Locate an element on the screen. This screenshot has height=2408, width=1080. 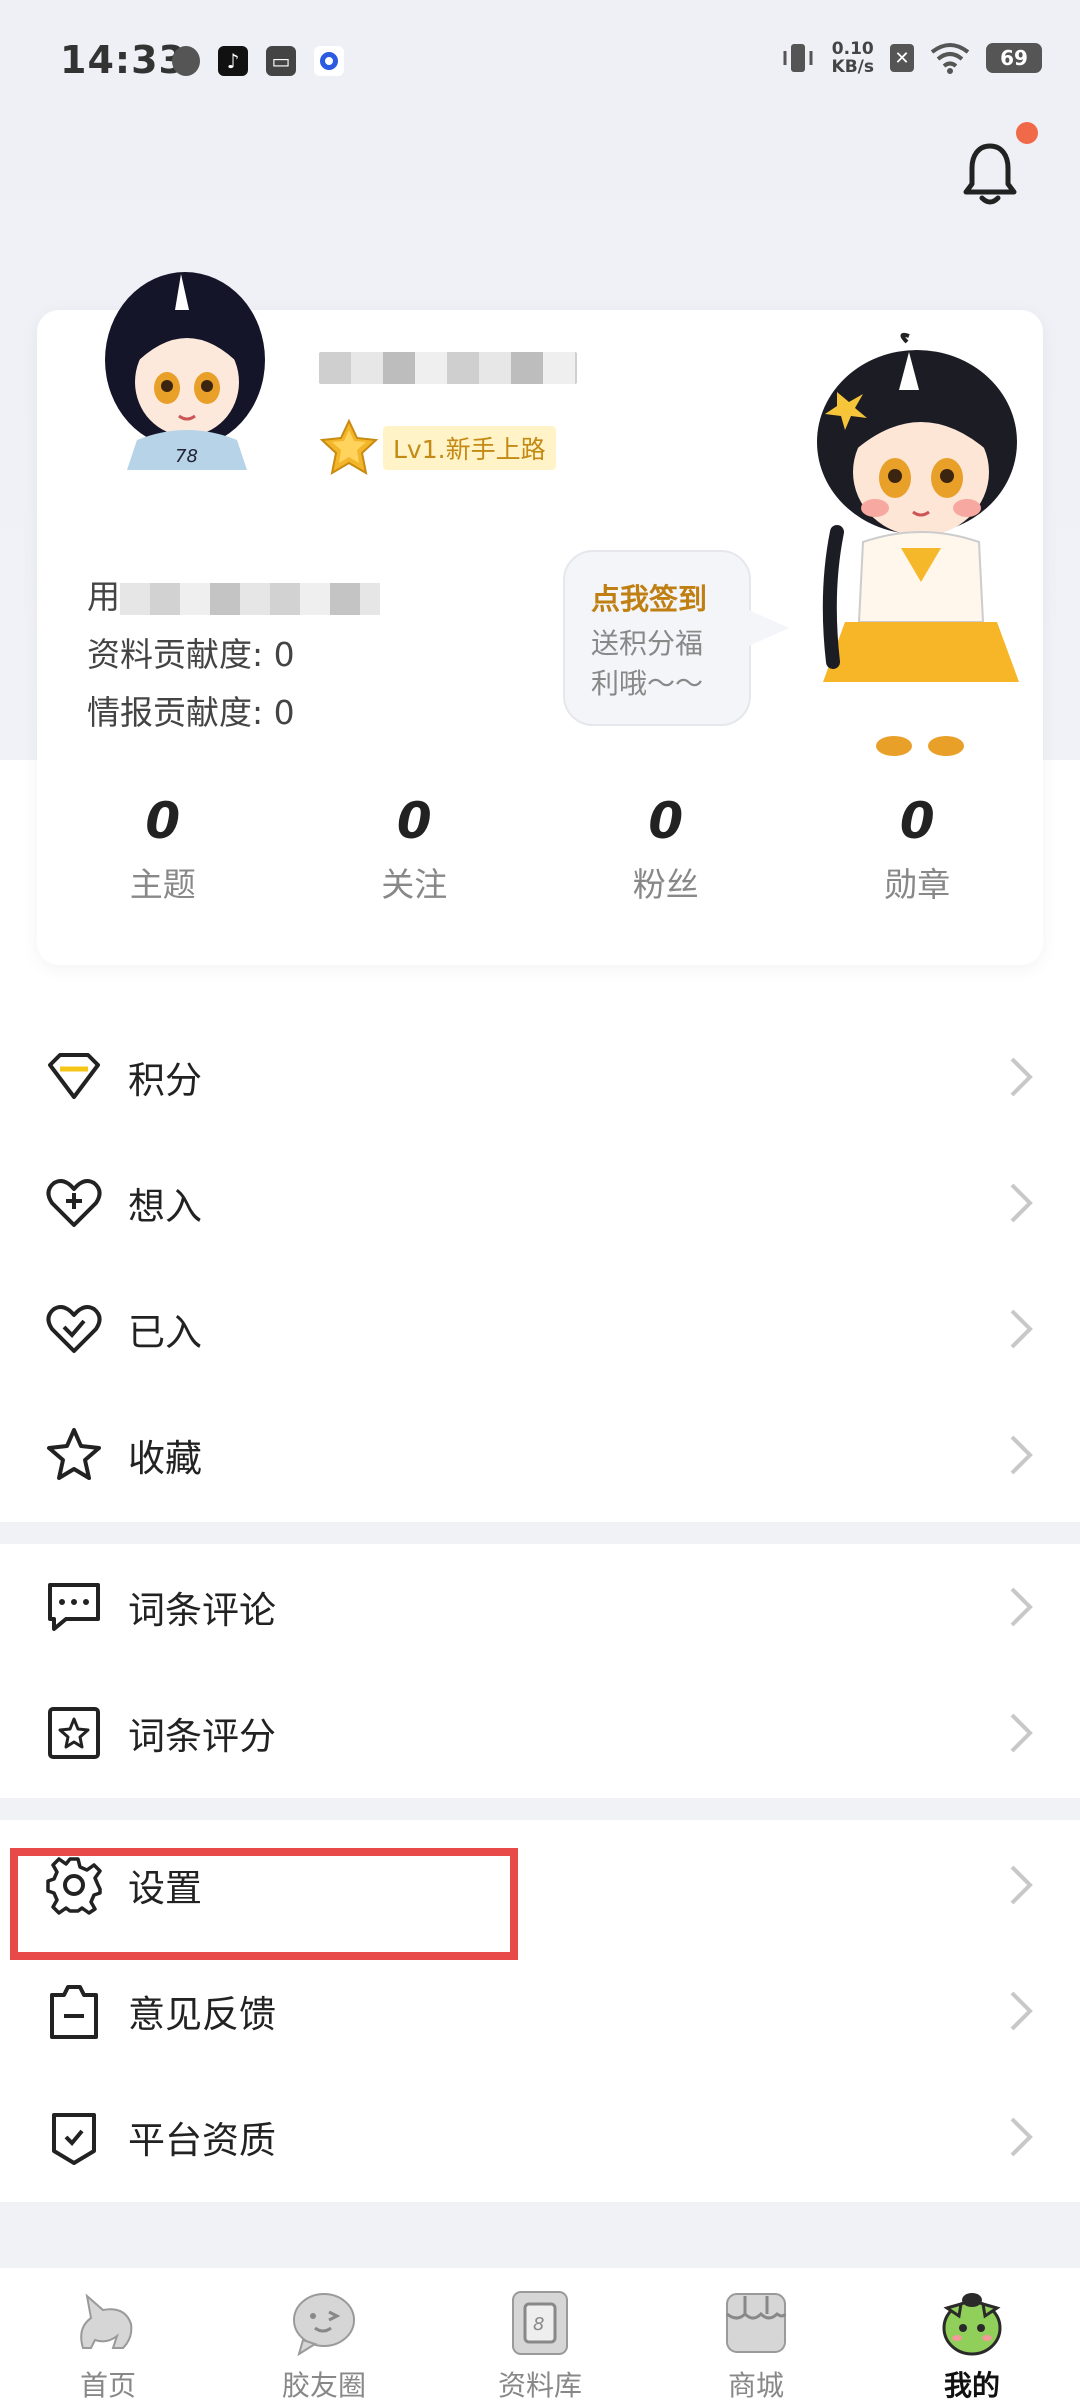
database-card-icon: 8 is located at coordinates (540, 2323).